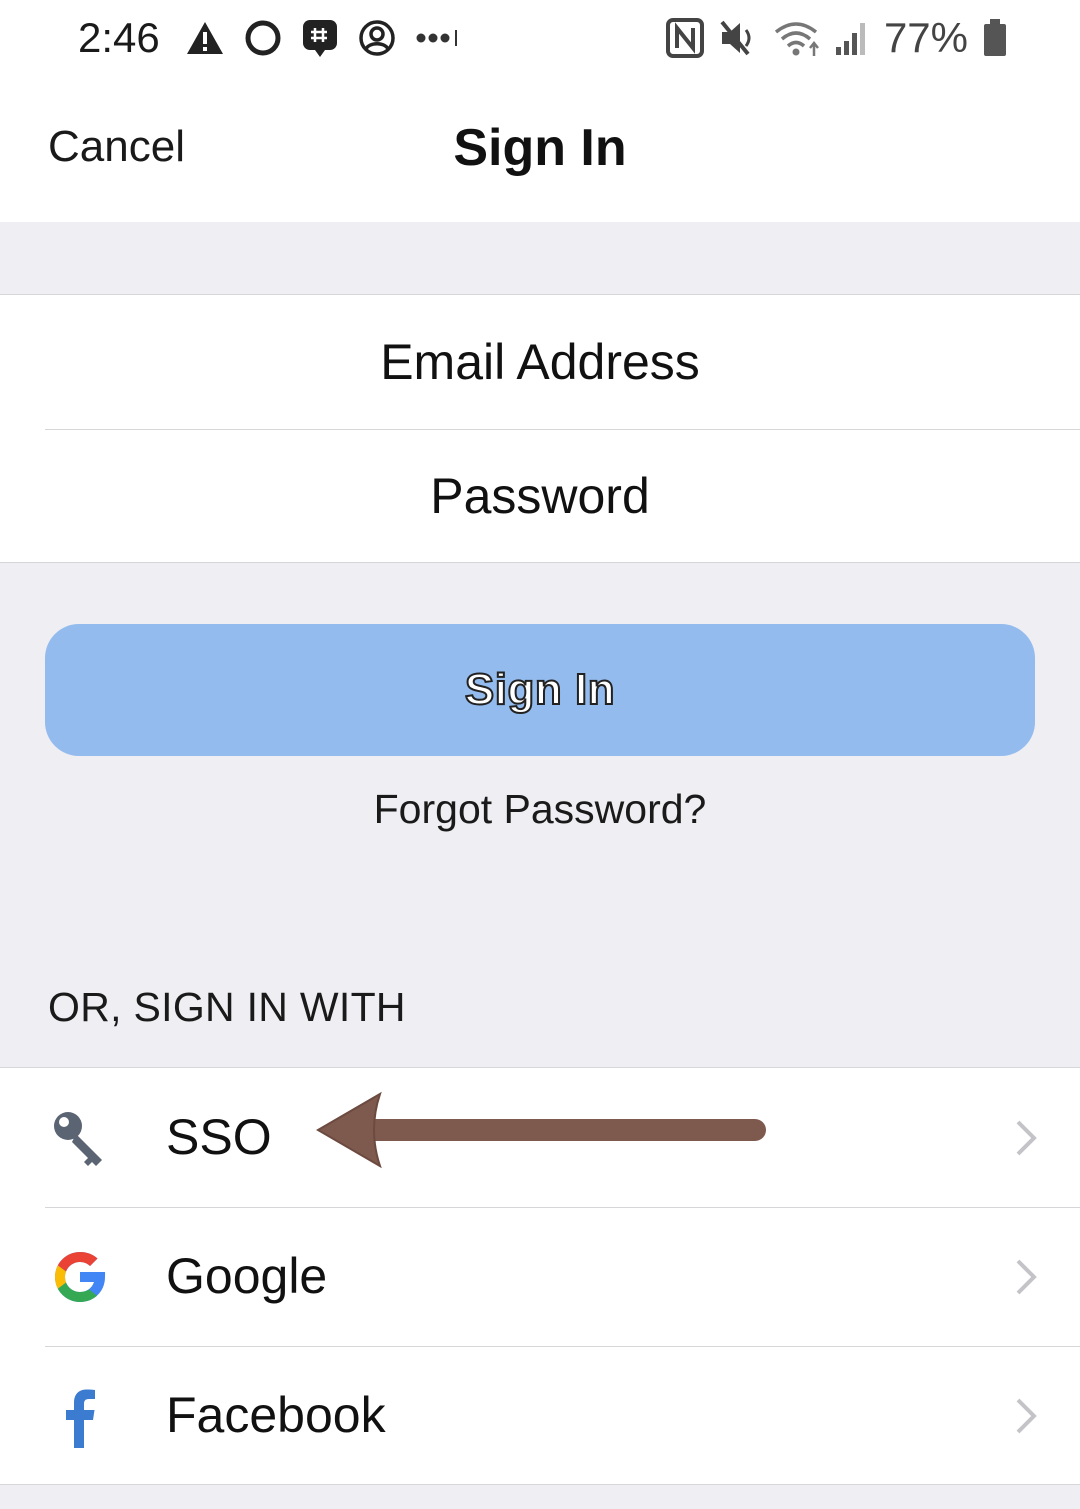 This screenshot has width=1080, height=1509. I want to click on wifi-icon, so click(796, 39).